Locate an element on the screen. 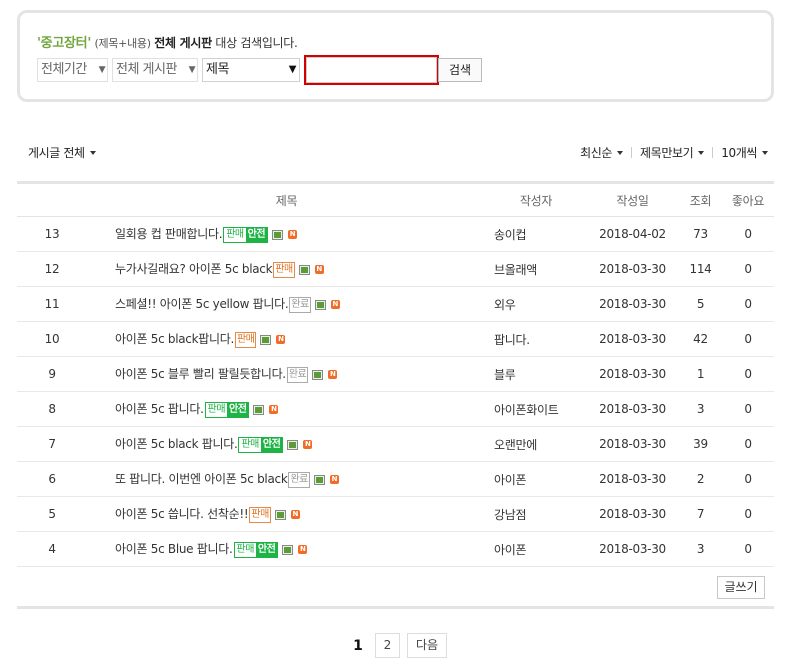 This screenshot has width=790, height=670. pagination: 1 2 다음 is located at coordinates (397, 645).